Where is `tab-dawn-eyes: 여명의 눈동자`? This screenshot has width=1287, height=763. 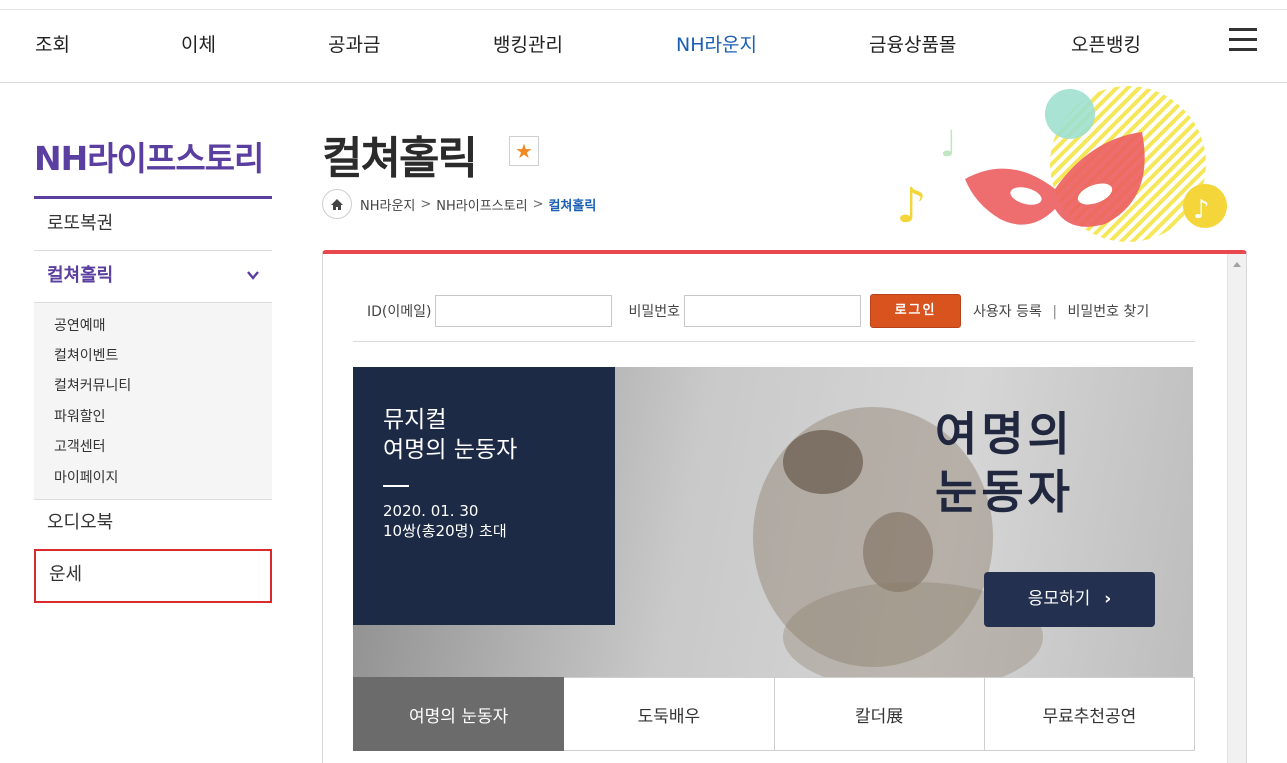 tab-dawn-eyes: 여명의 눈동자 is located at coordinates (459, 714).